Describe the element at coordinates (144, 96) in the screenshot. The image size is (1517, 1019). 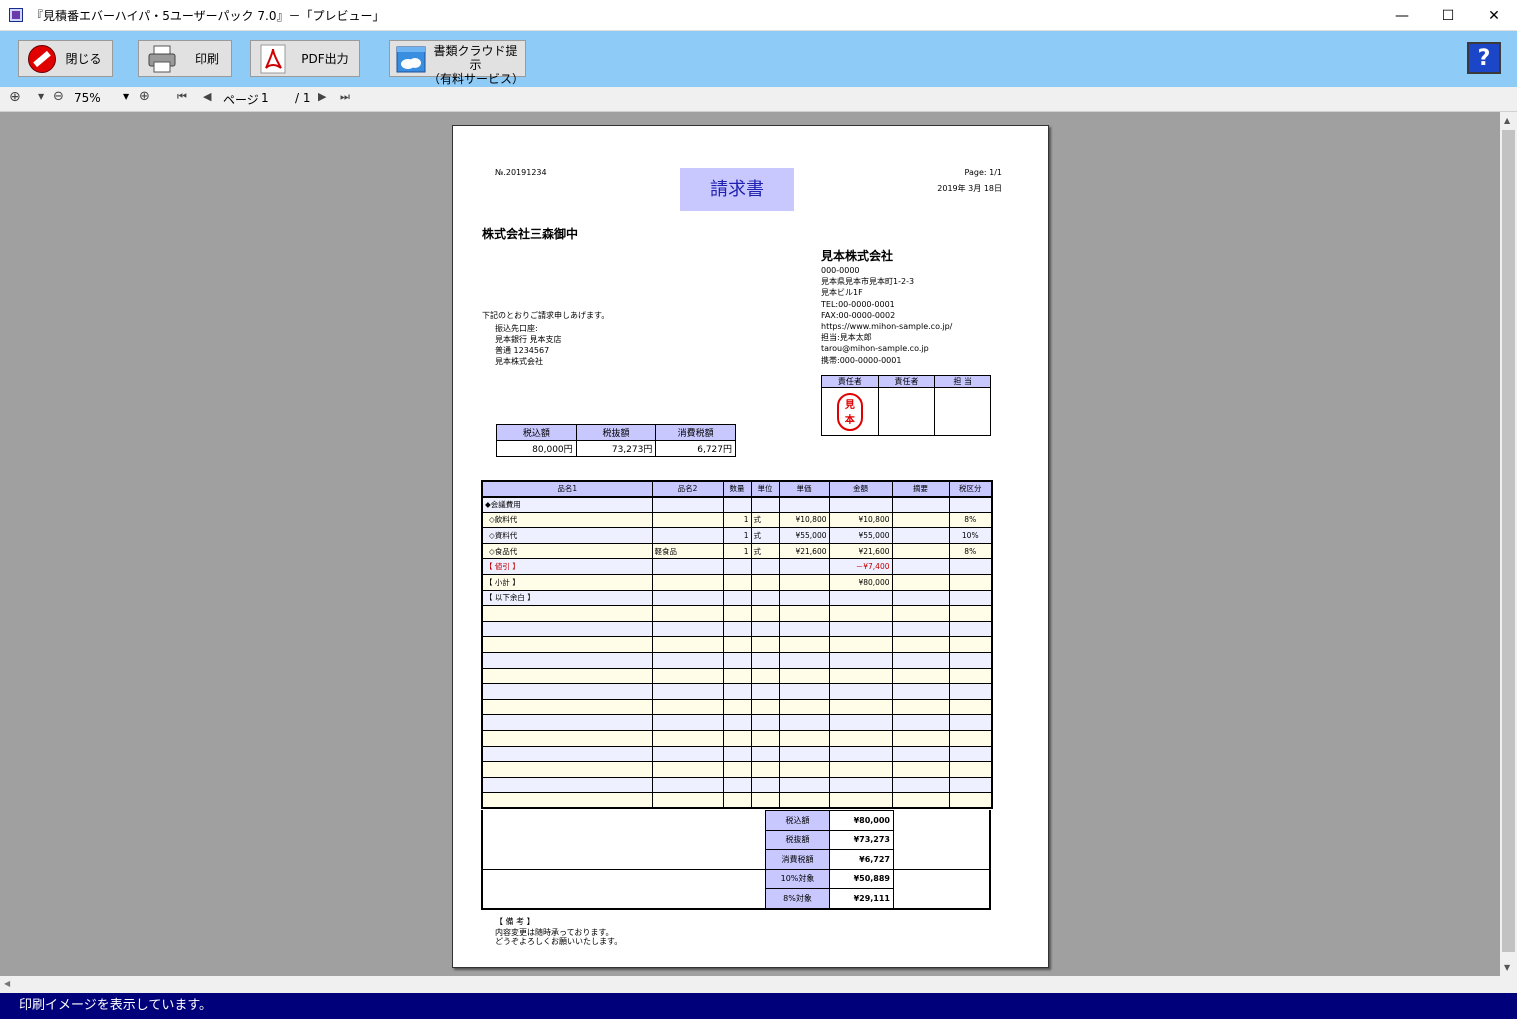
I see `zoom-in-icon: ⊕` at that location.